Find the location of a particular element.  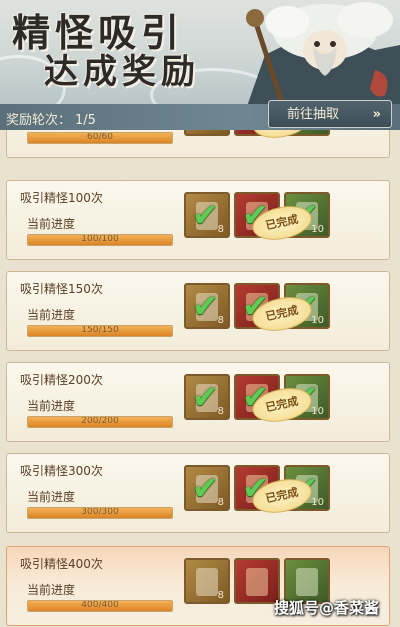

progress-bar: 400/400 is located at coordinates (100, 606).